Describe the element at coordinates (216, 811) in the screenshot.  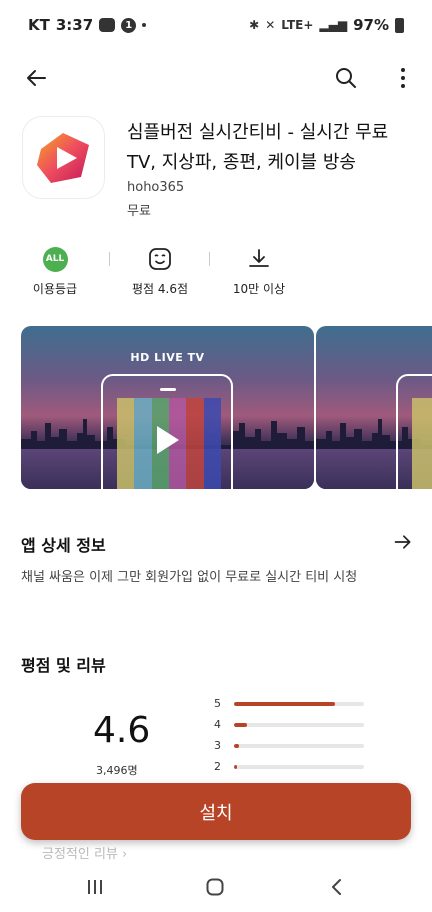
I see `install-button: 설치` at that location.